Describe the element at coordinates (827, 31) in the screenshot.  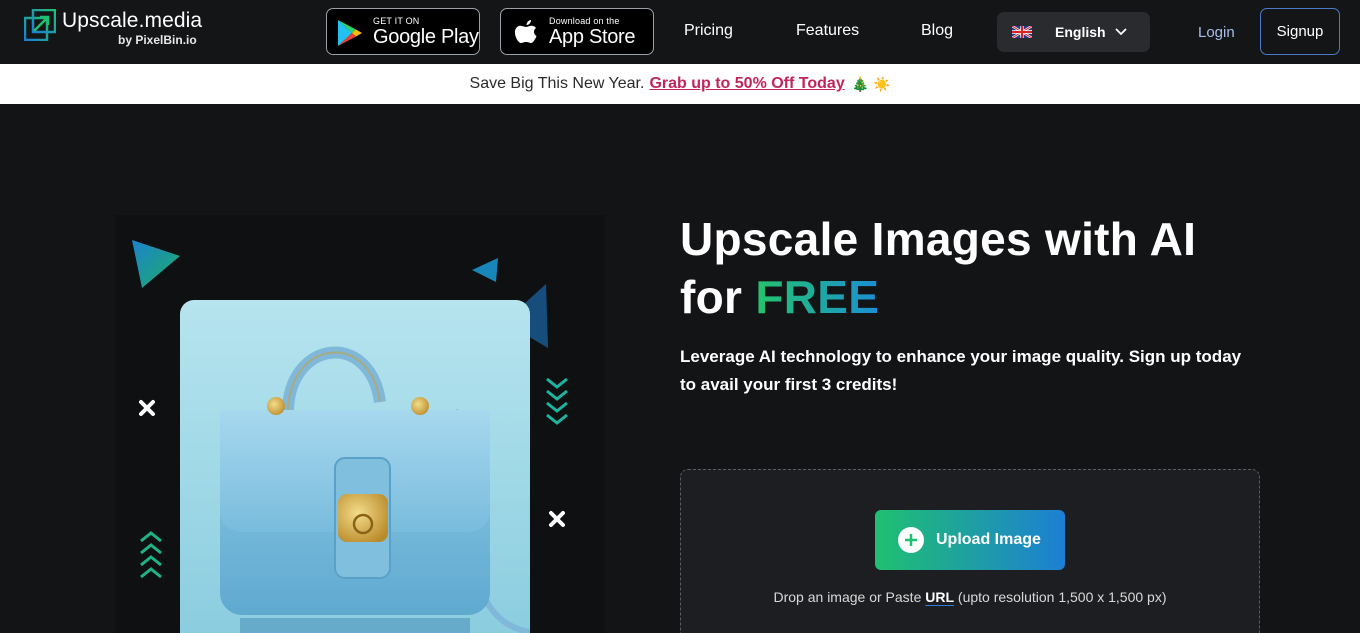
I see `nav-features: Features` at that location.